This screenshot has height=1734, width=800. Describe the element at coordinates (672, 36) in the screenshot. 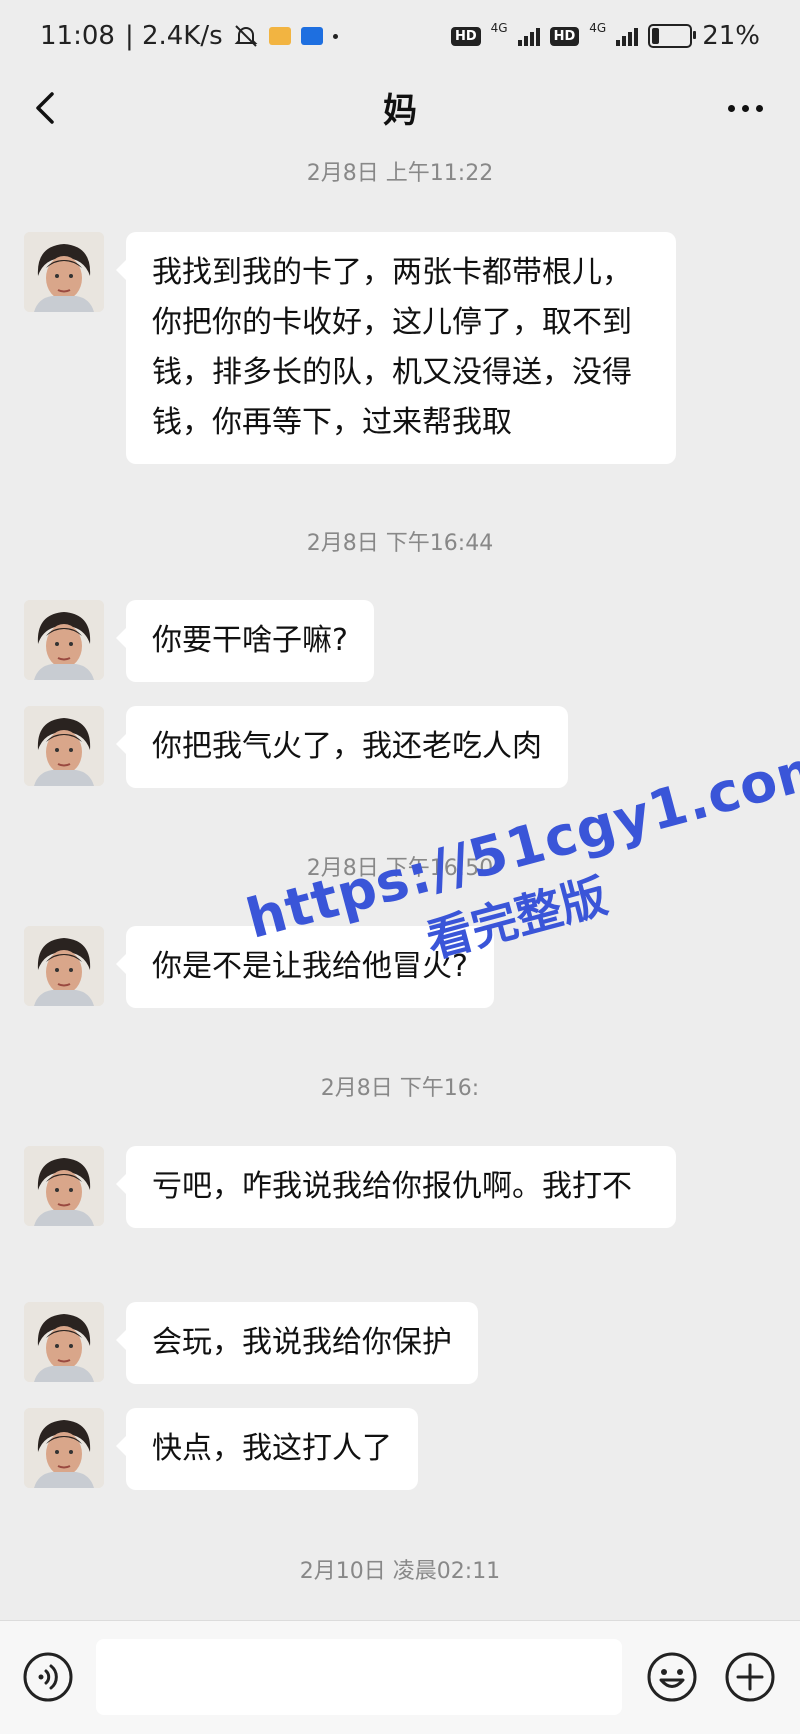

I see `battery-icon` at that location.